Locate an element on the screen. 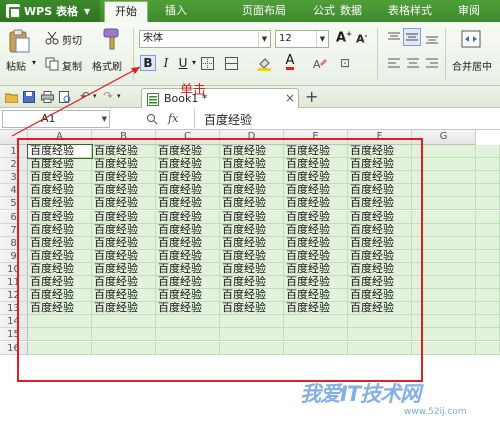 This screenshot has height=425, width=500. annotation-callout: 单击 is located at coordinates (193, 90).